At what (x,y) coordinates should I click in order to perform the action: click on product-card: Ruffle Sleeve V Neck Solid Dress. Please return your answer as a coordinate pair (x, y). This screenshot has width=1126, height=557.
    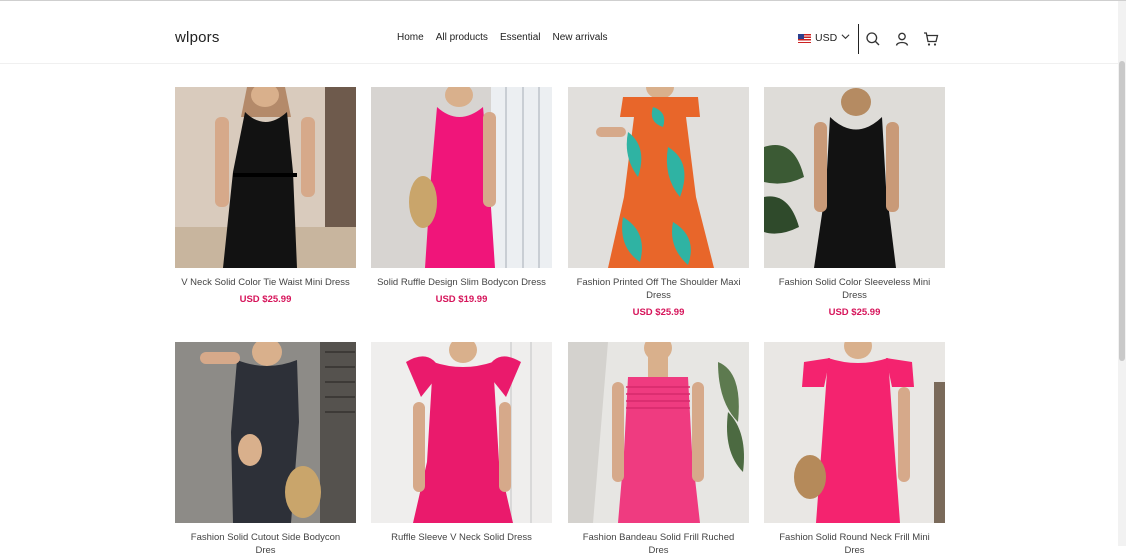
    Looking at the image, I should click on (461, 443).